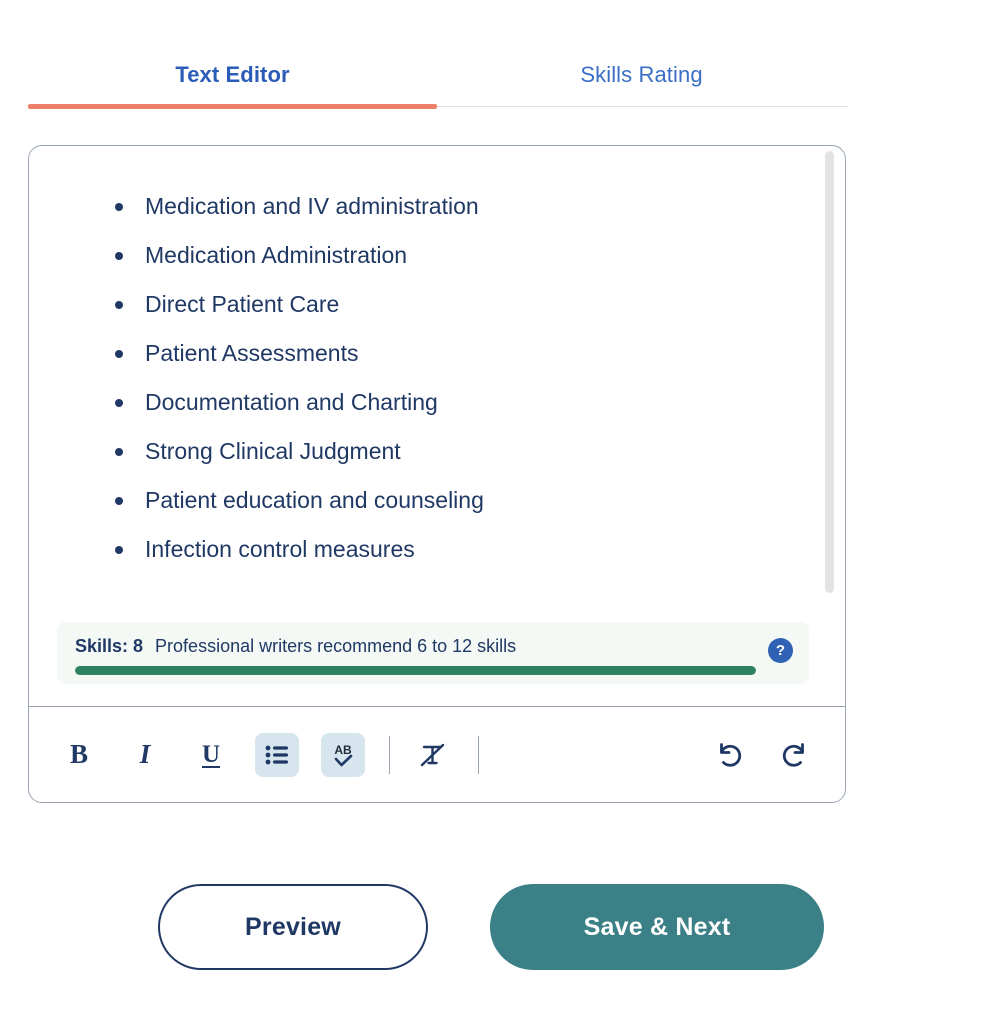 The height and width of the screenshot is (1024, 982). I want to click on editor-scrollbar, so click(829, 425).